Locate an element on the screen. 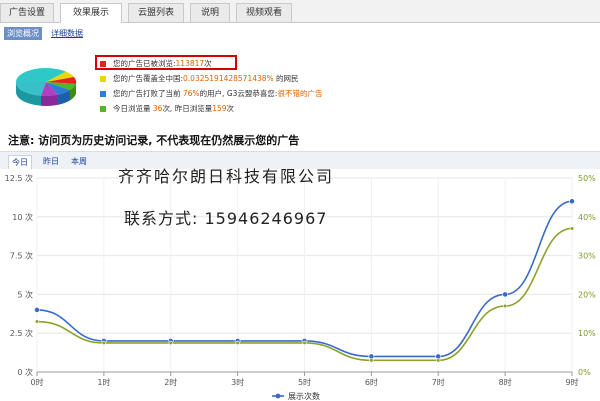 This screenshot has width=600, height=401. contact-overlay: 联系方式: 15946246967 is located at coordinates (226, 218).